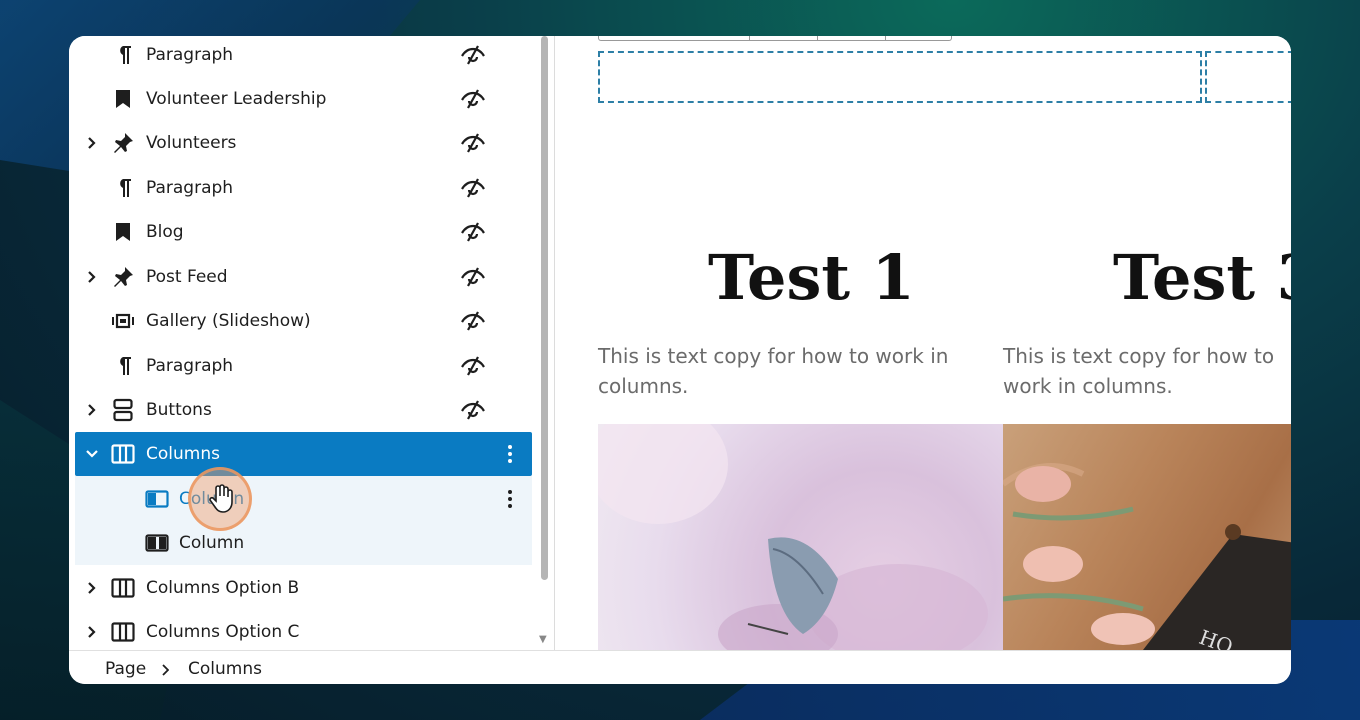 The width and height of the screenshot is (1360, 720). I want to click on list-item-label: Post Feed, so click(187, 277).